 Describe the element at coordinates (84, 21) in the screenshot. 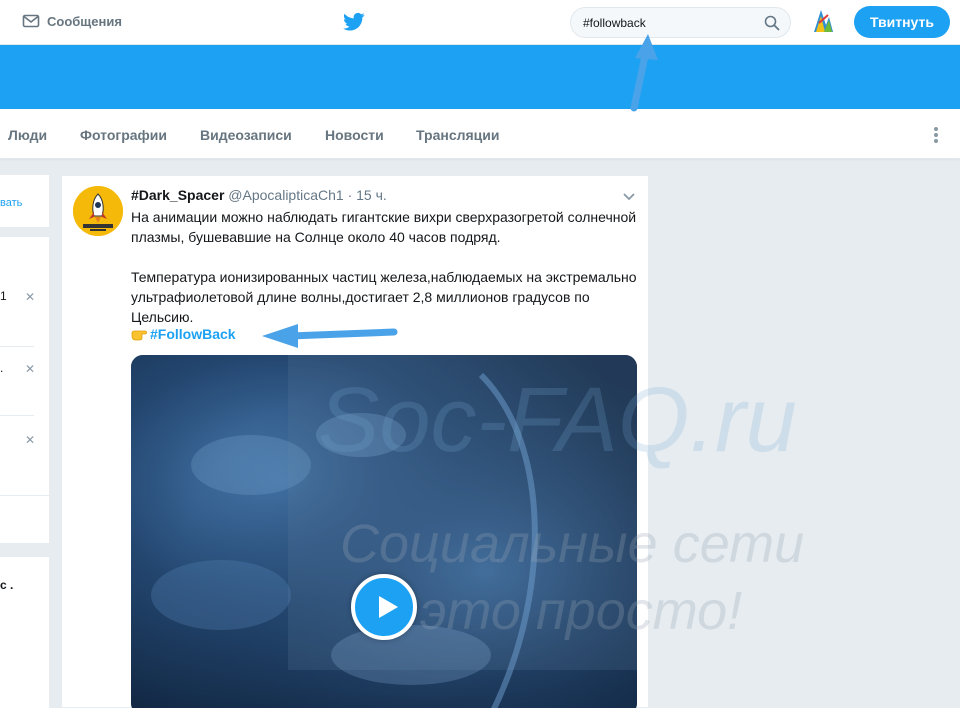

I see `messages-label: Сообщения` at that location.